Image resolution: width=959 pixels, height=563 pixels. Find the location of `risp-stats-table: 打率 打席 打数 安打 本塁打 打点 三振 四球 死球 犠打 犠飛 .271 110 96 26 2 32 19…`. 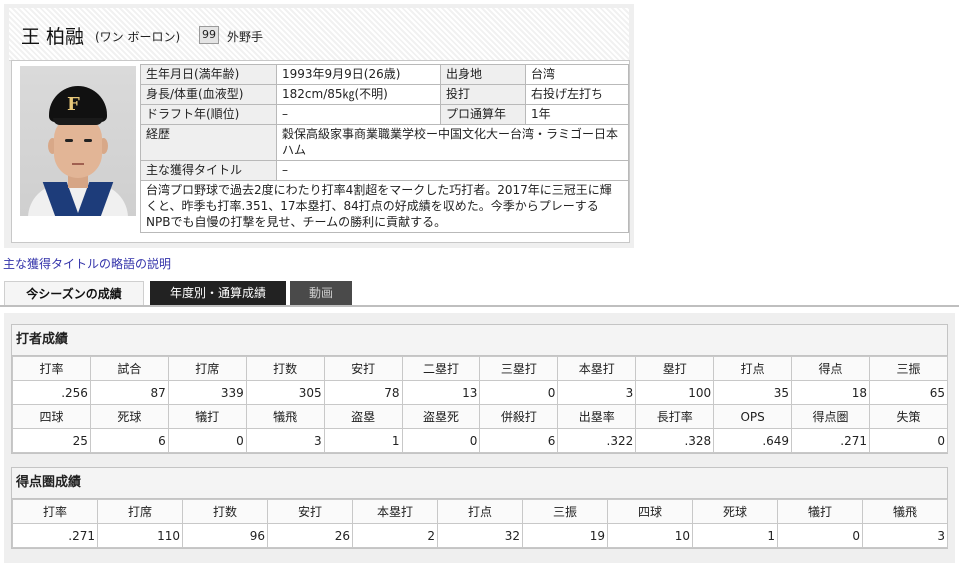

risp-stats-table: 打率 打席 打数 安打 本塁打 打点 三振 四球 死球 犠打 犠飛 .271 110 96 26 2 32 19… is located at coordinates (480, 523).